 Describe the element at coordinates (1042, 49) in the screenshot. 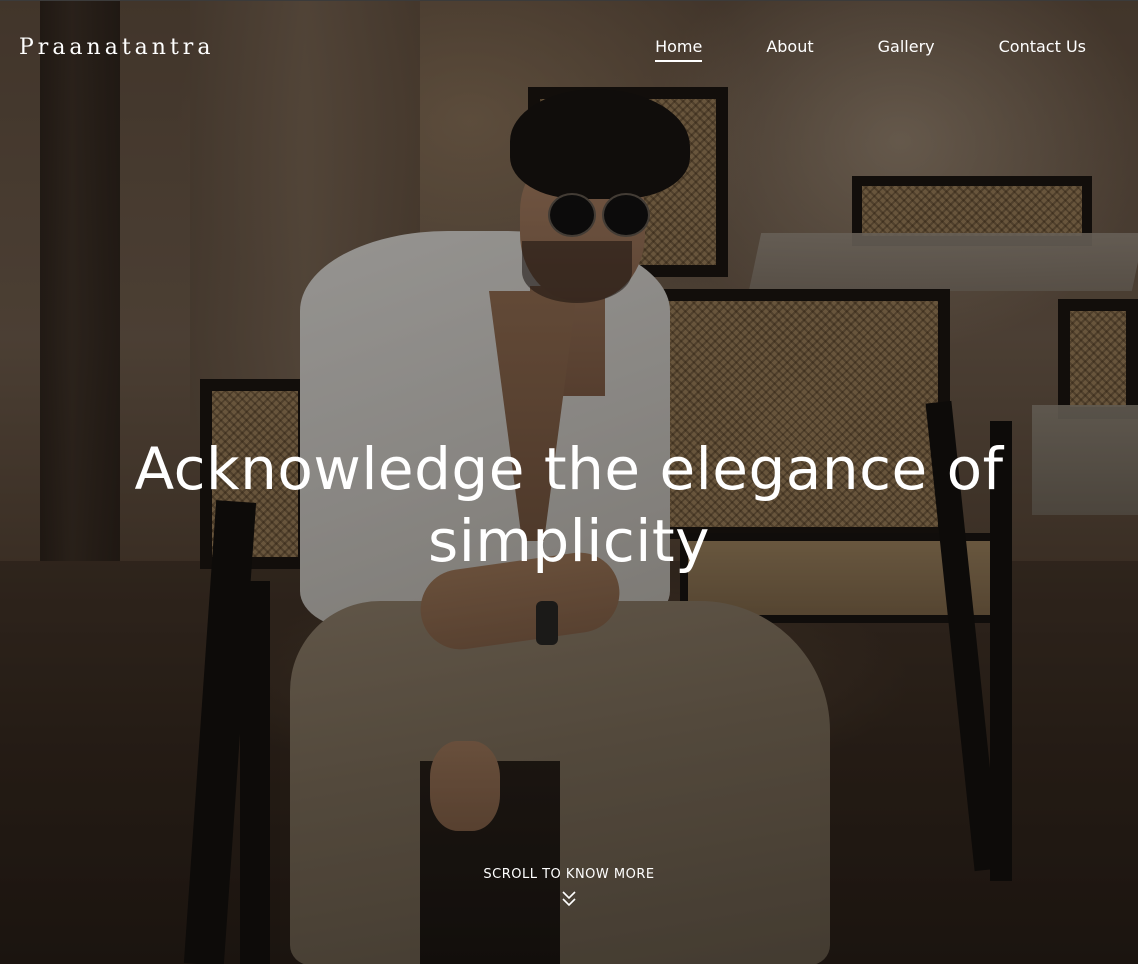

I see `nav-item-contact-us: Contact Us` at that location.